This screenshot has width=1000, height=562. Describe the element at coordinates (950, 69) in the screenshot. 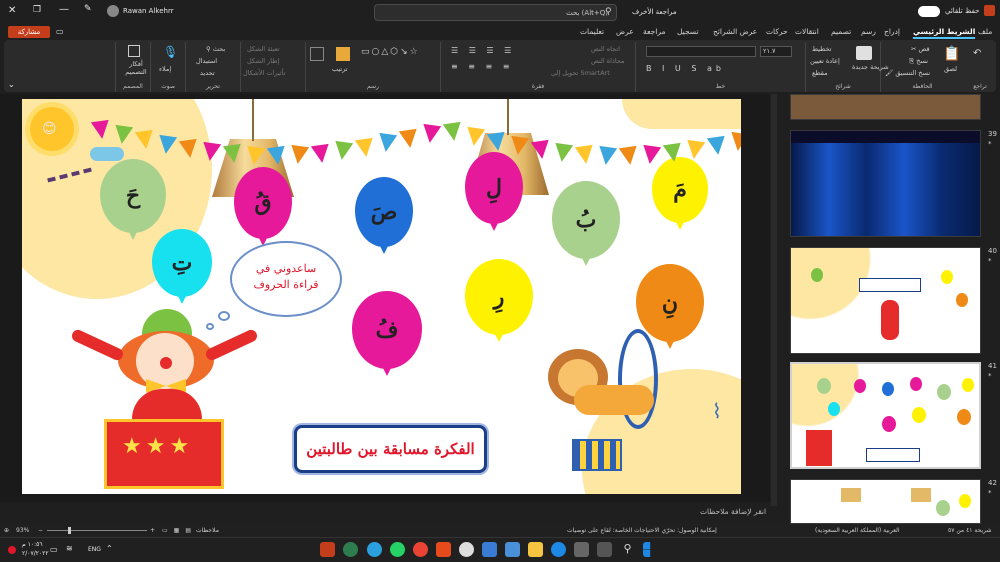

I see `paste-button: لصق` at that location.